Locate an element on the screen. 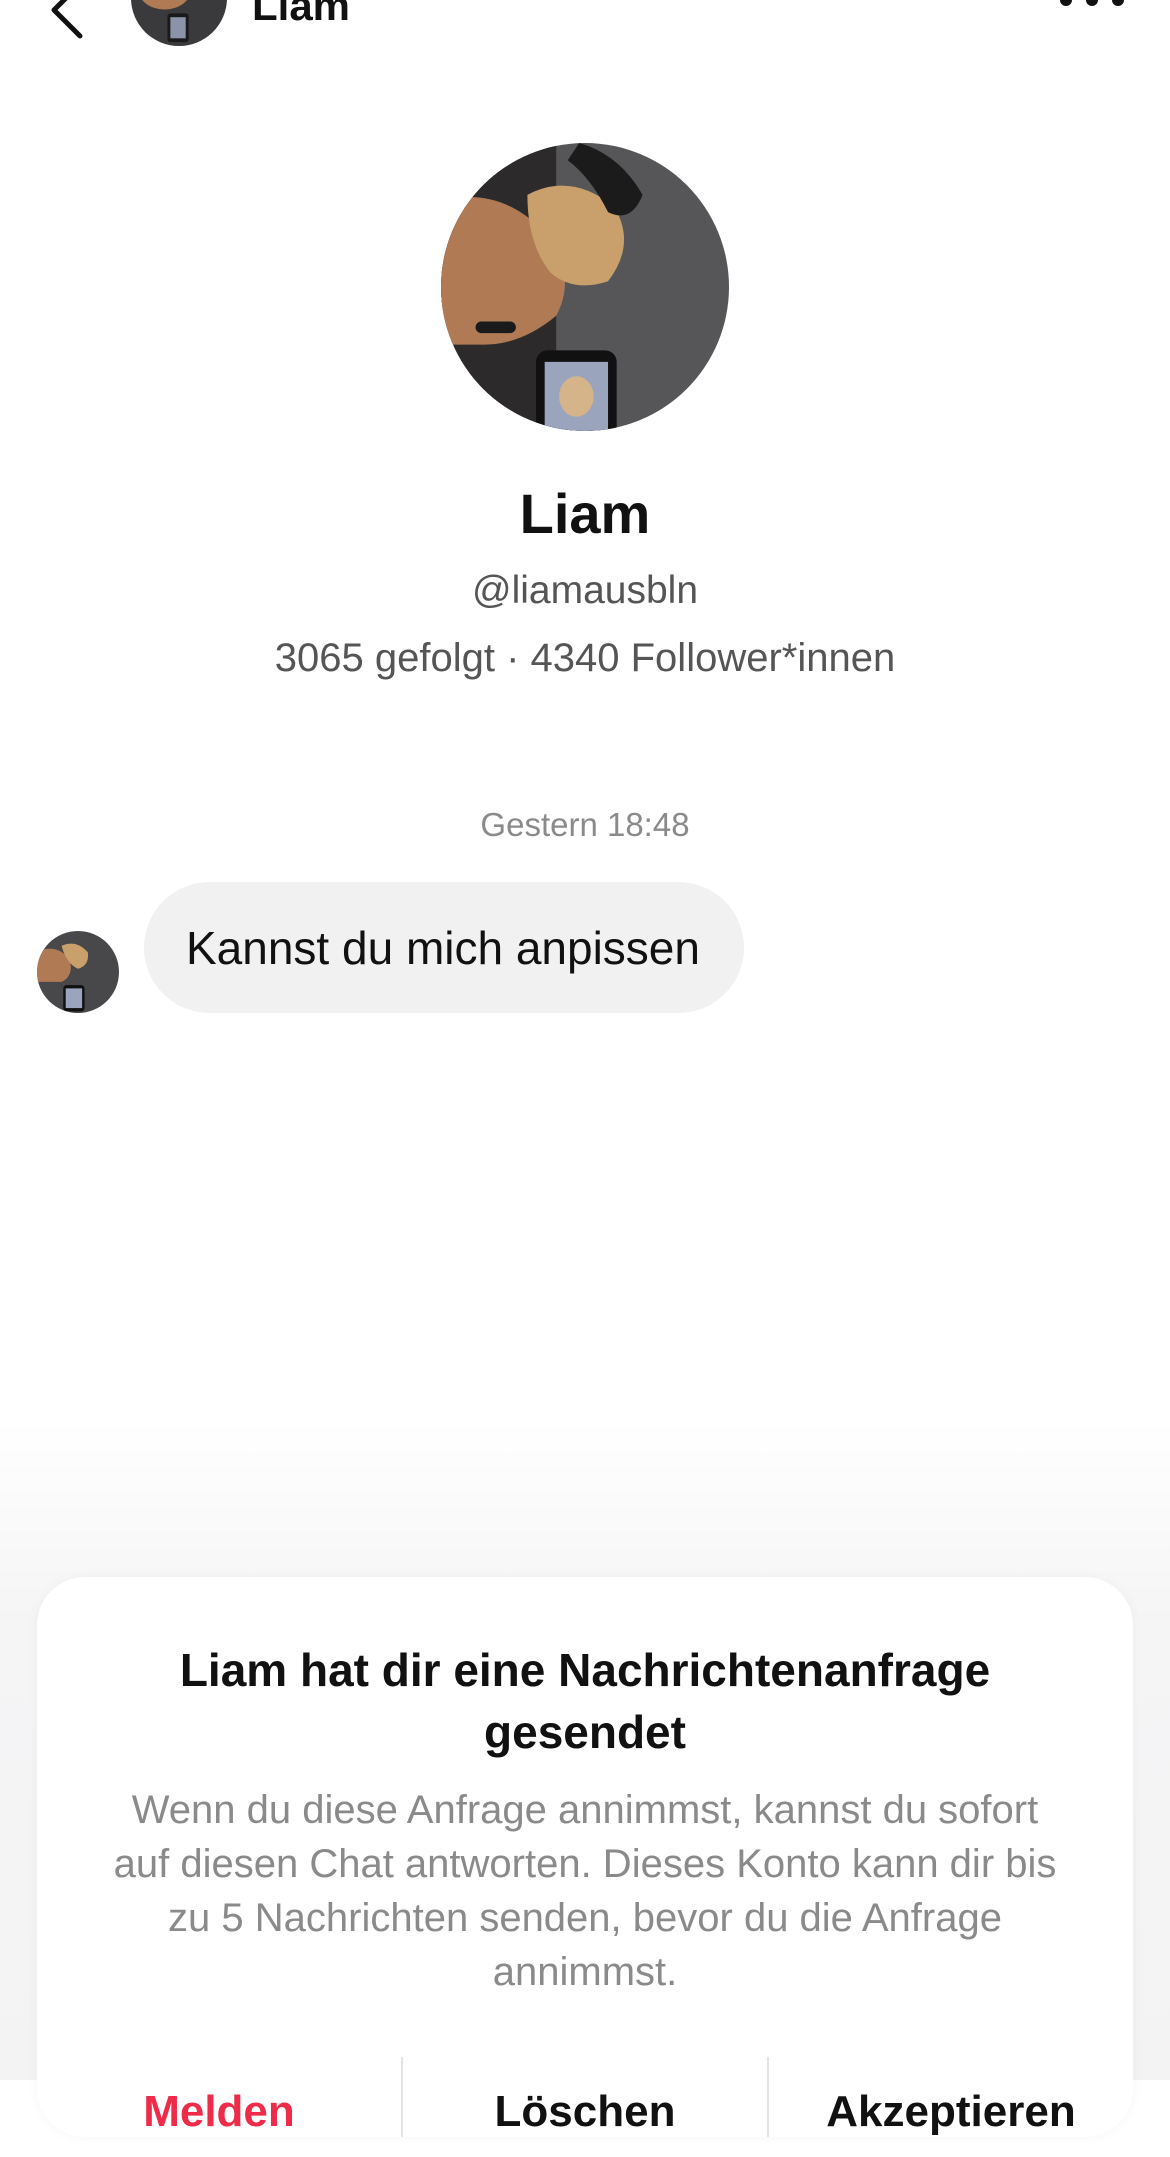 The image size is (1170, 2157). delete-button: Löschen is located at coordinates (585, 2092).